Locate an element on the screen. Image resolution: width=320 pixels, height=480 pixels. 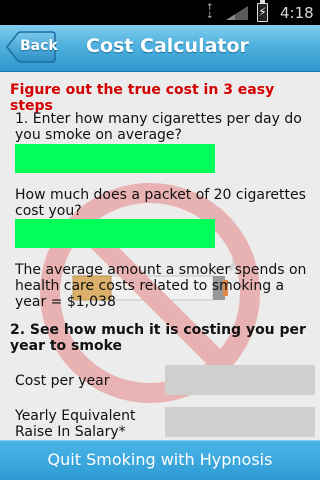
app-header: Back Cost Calculator is located at coordinates (160, 48).